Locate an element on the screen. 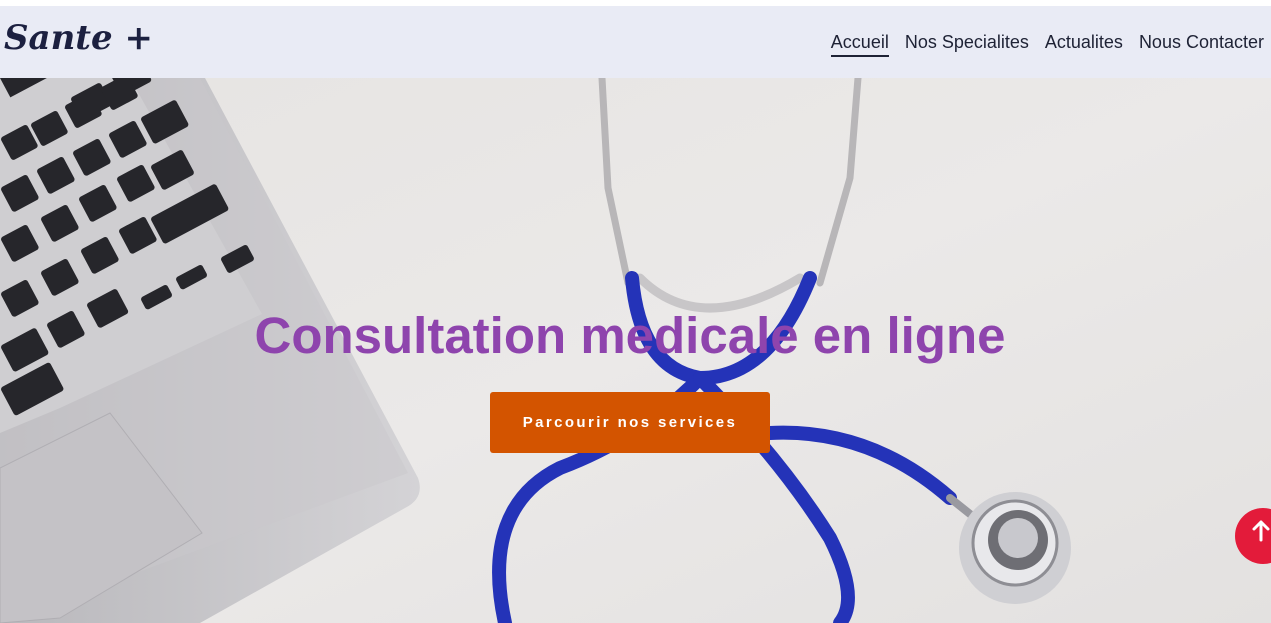 The width and height of the screenshot is (1271, 623). hero-title: Consultation medicale en ligne is located at coordinates (630, 335).